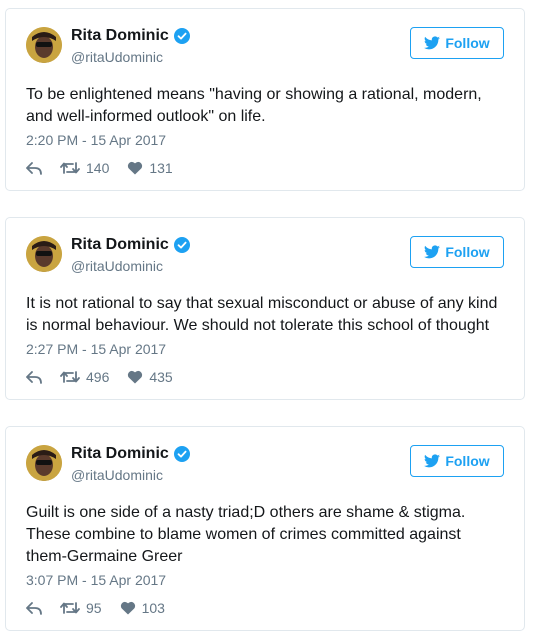 This screenshot has height=638, width=533. I want to click on like-count: 435, so click(161, 377).